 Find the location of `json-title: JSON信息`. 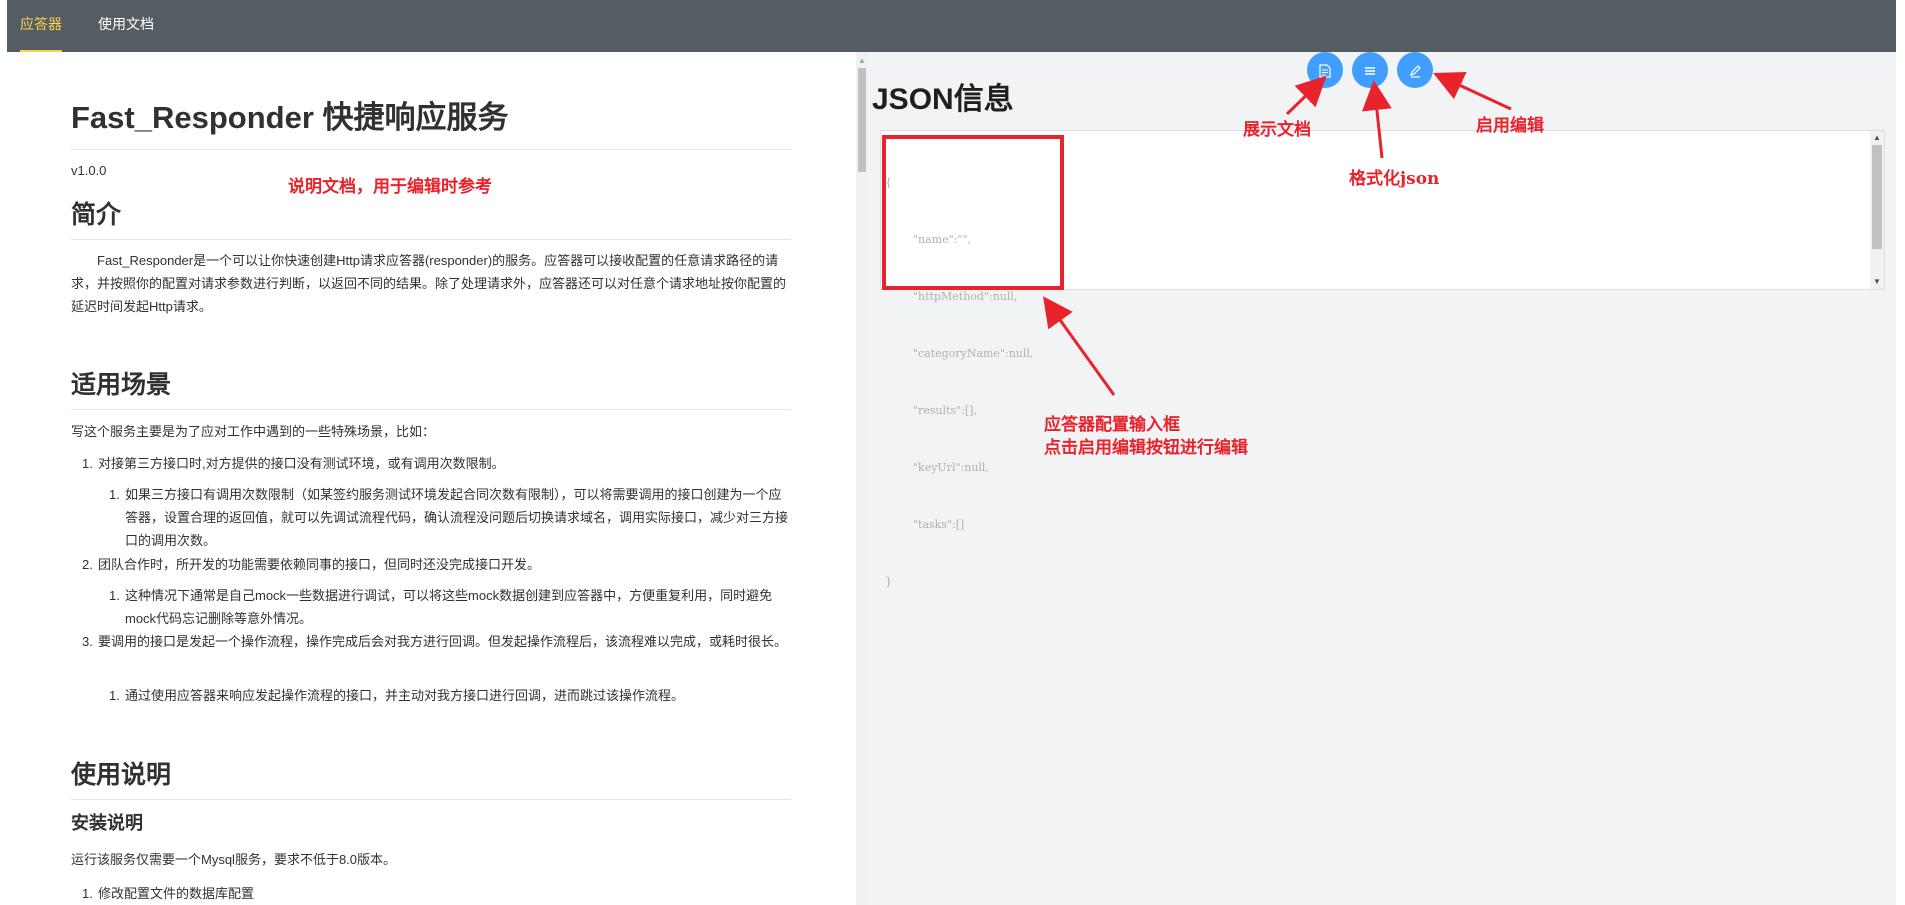

json-title: JSON信息 is located at coordinates (943, 99).